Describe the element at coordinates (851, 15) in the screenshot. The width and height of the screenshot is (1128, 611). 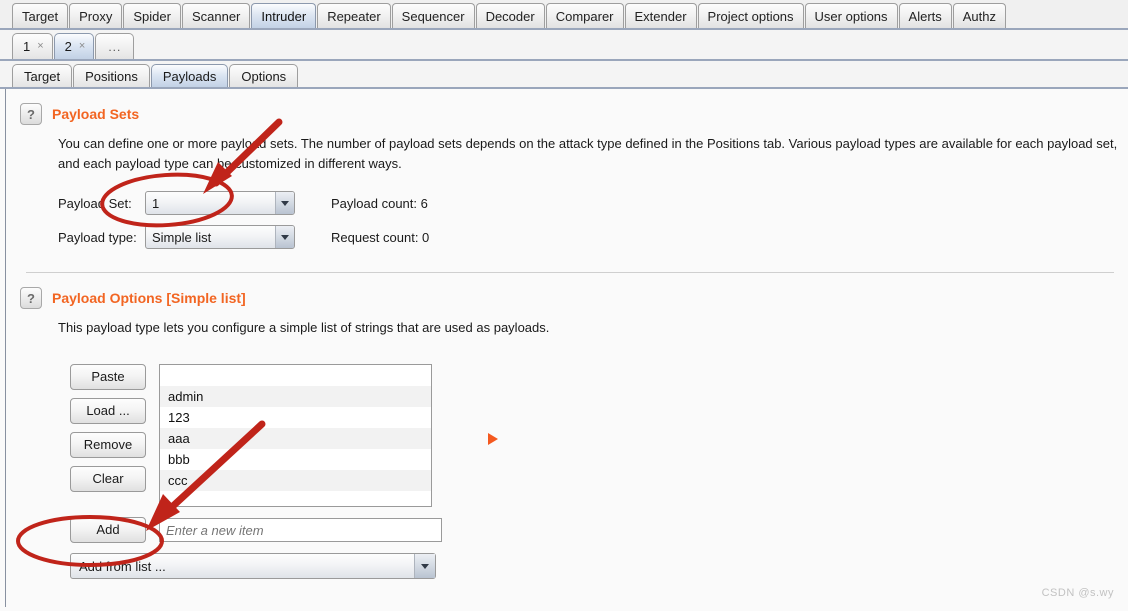
I see `tab-user-options: User options` at that location.